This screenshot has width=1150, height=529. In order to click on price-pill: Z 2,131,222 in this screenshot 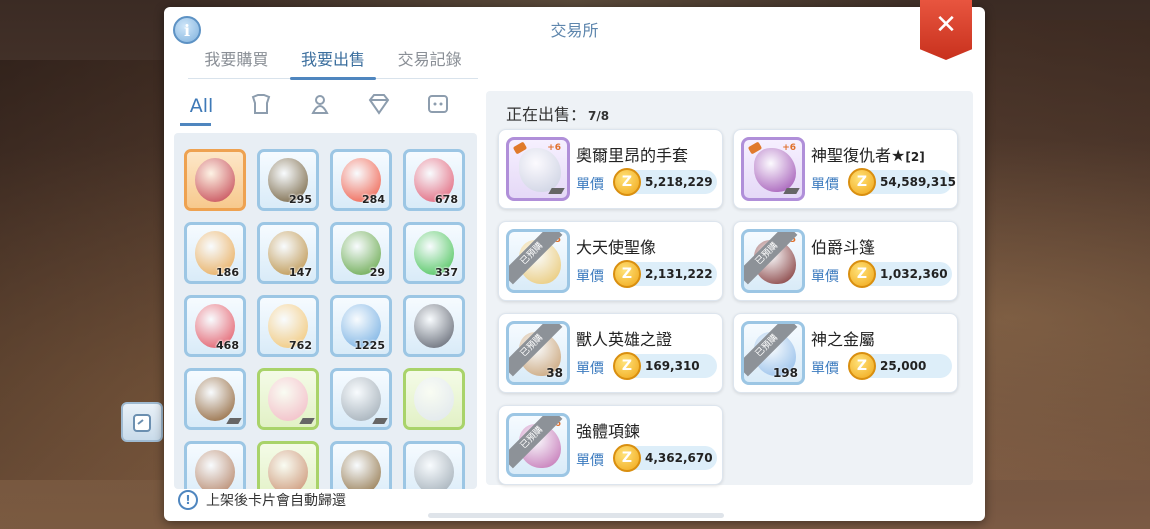, I will do `click(665, 274)`.